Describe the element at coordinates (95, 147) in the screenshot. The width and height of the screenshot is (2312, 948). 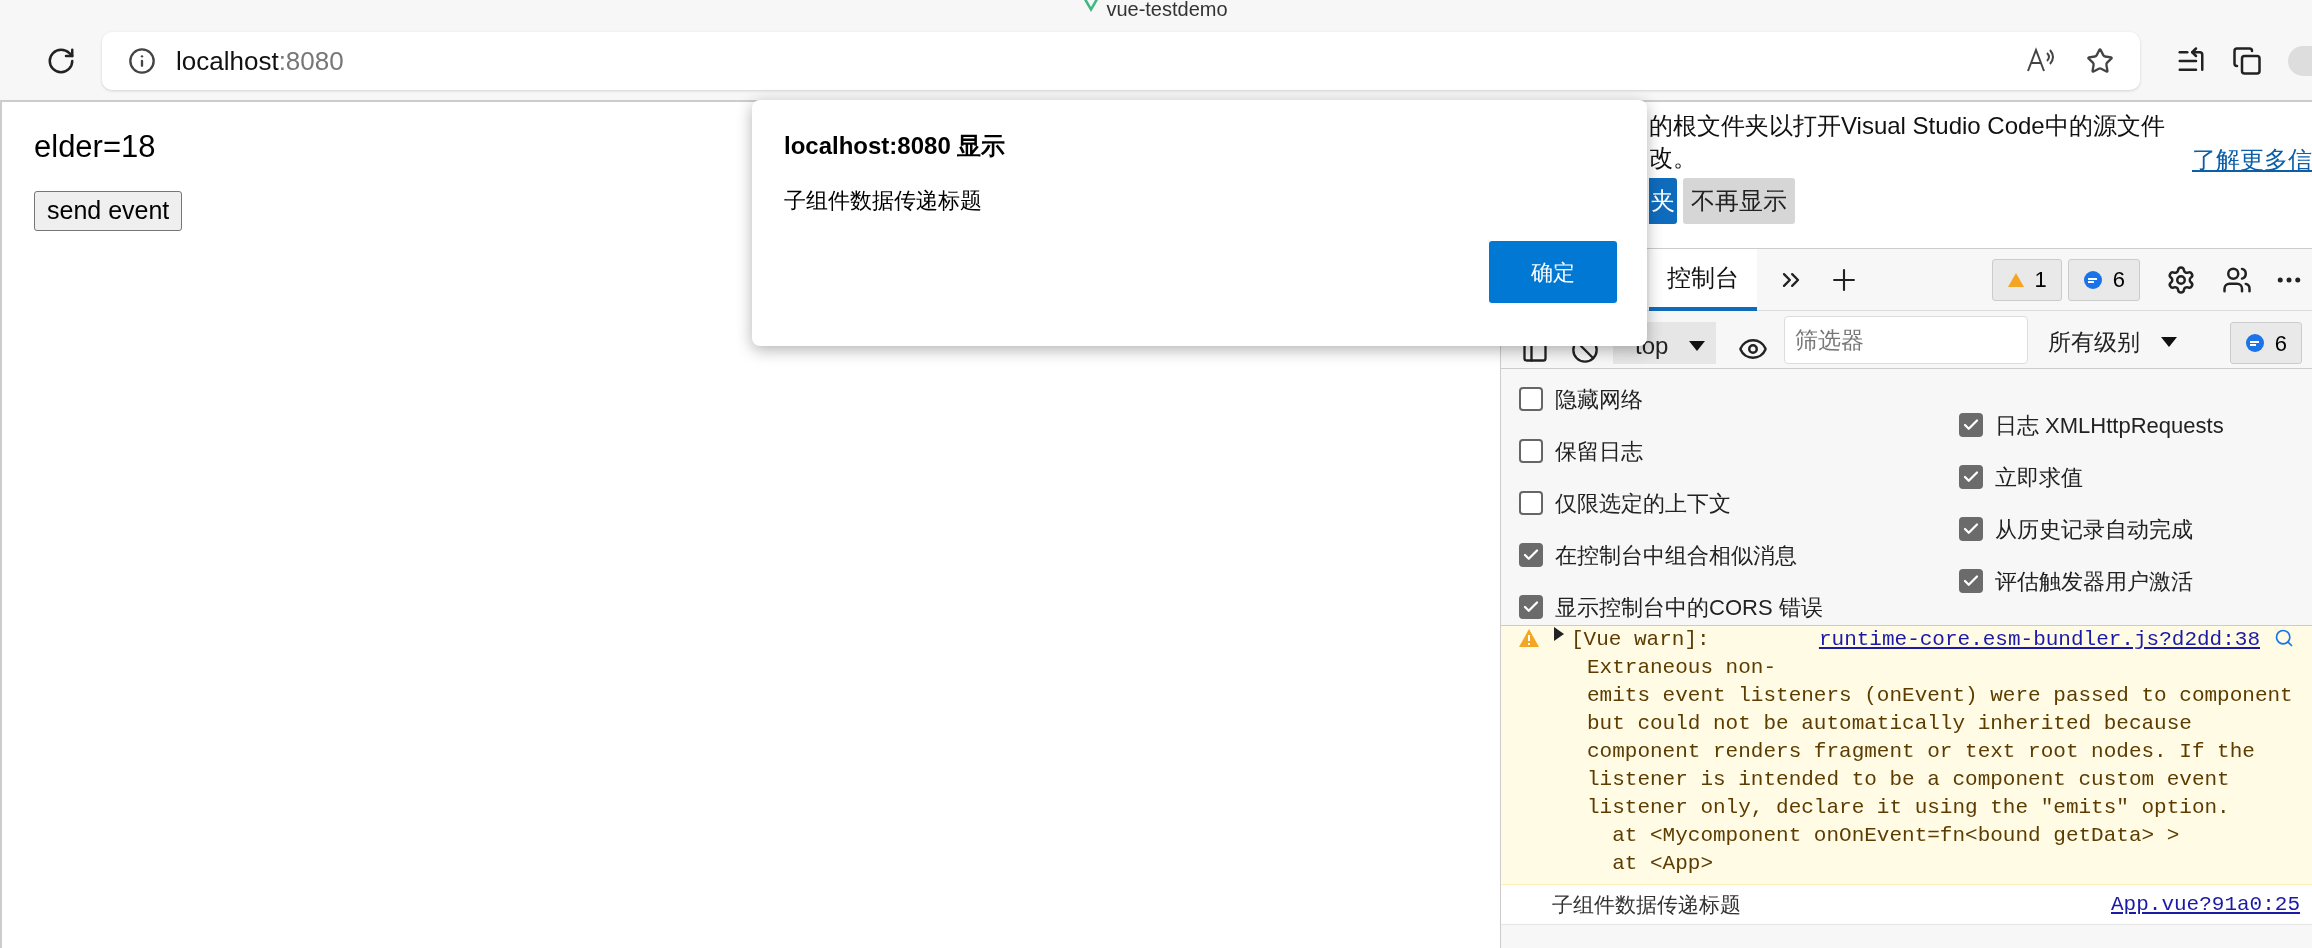
I see `page-text: elder=18` at that location.